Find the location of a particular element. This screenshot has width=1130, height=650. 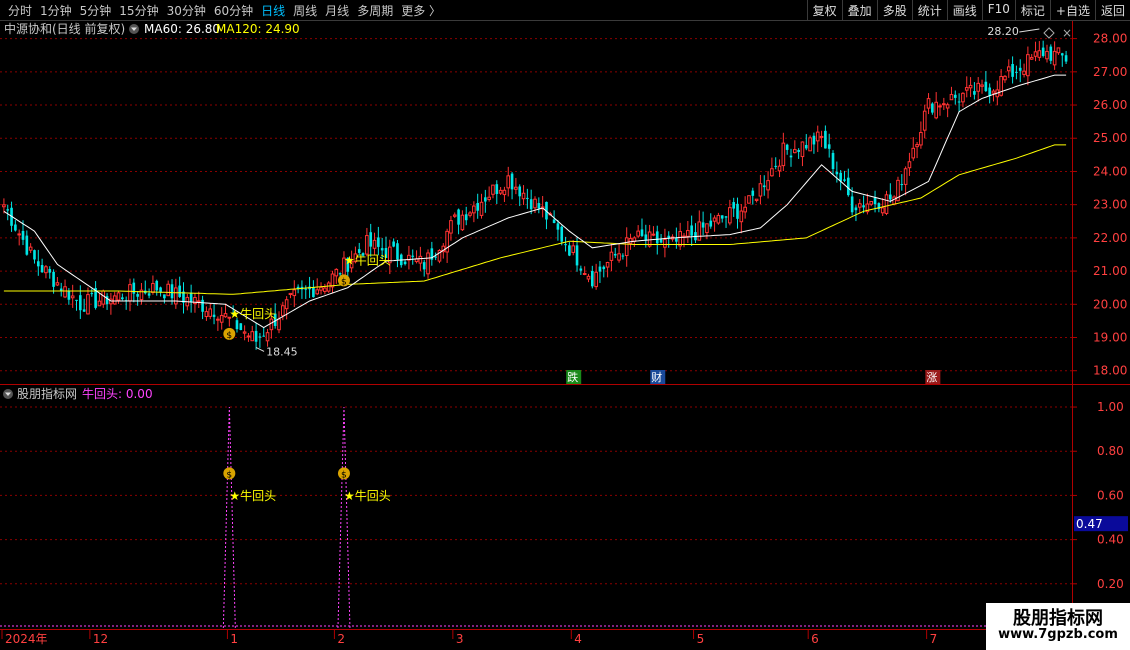

close-panel-icon: × is located at coordinates (1067, 33).